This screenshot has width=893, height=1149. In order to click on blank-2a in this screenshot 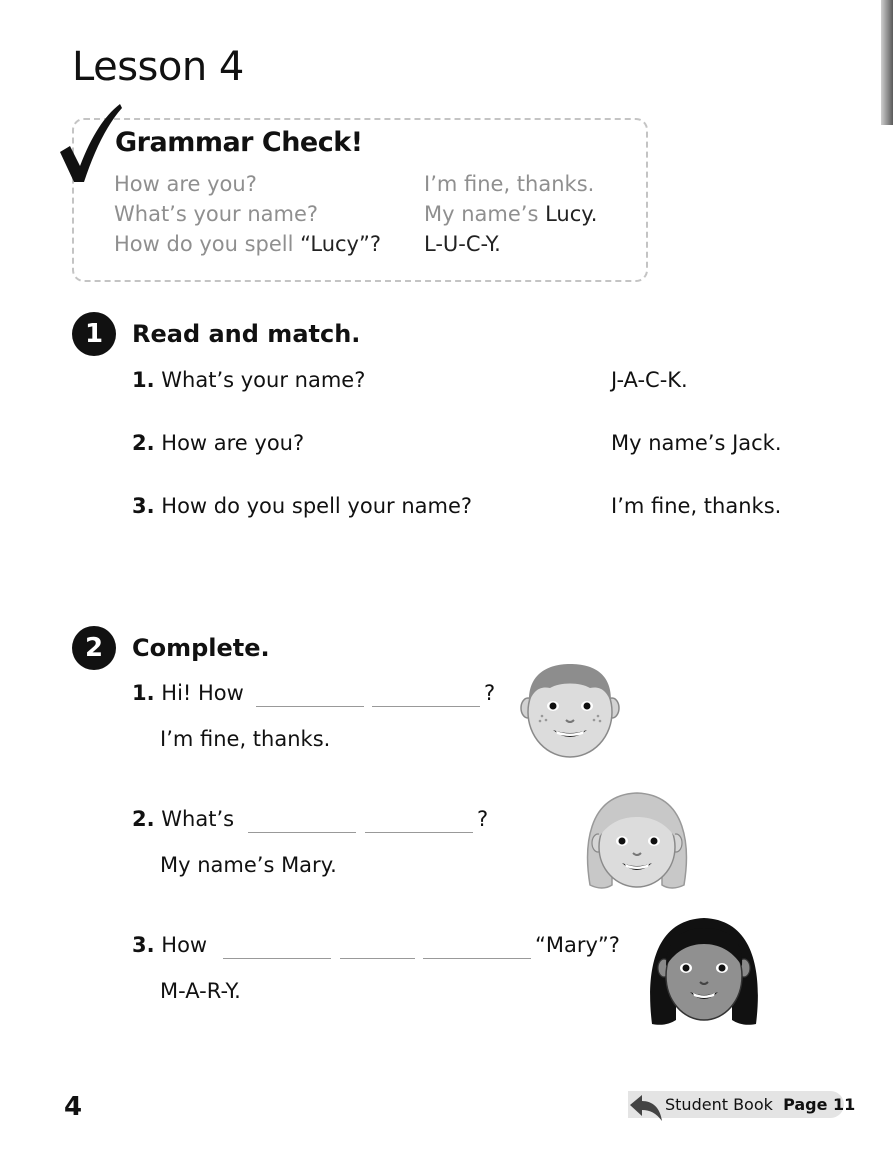, I will do `click(302, 832)`.